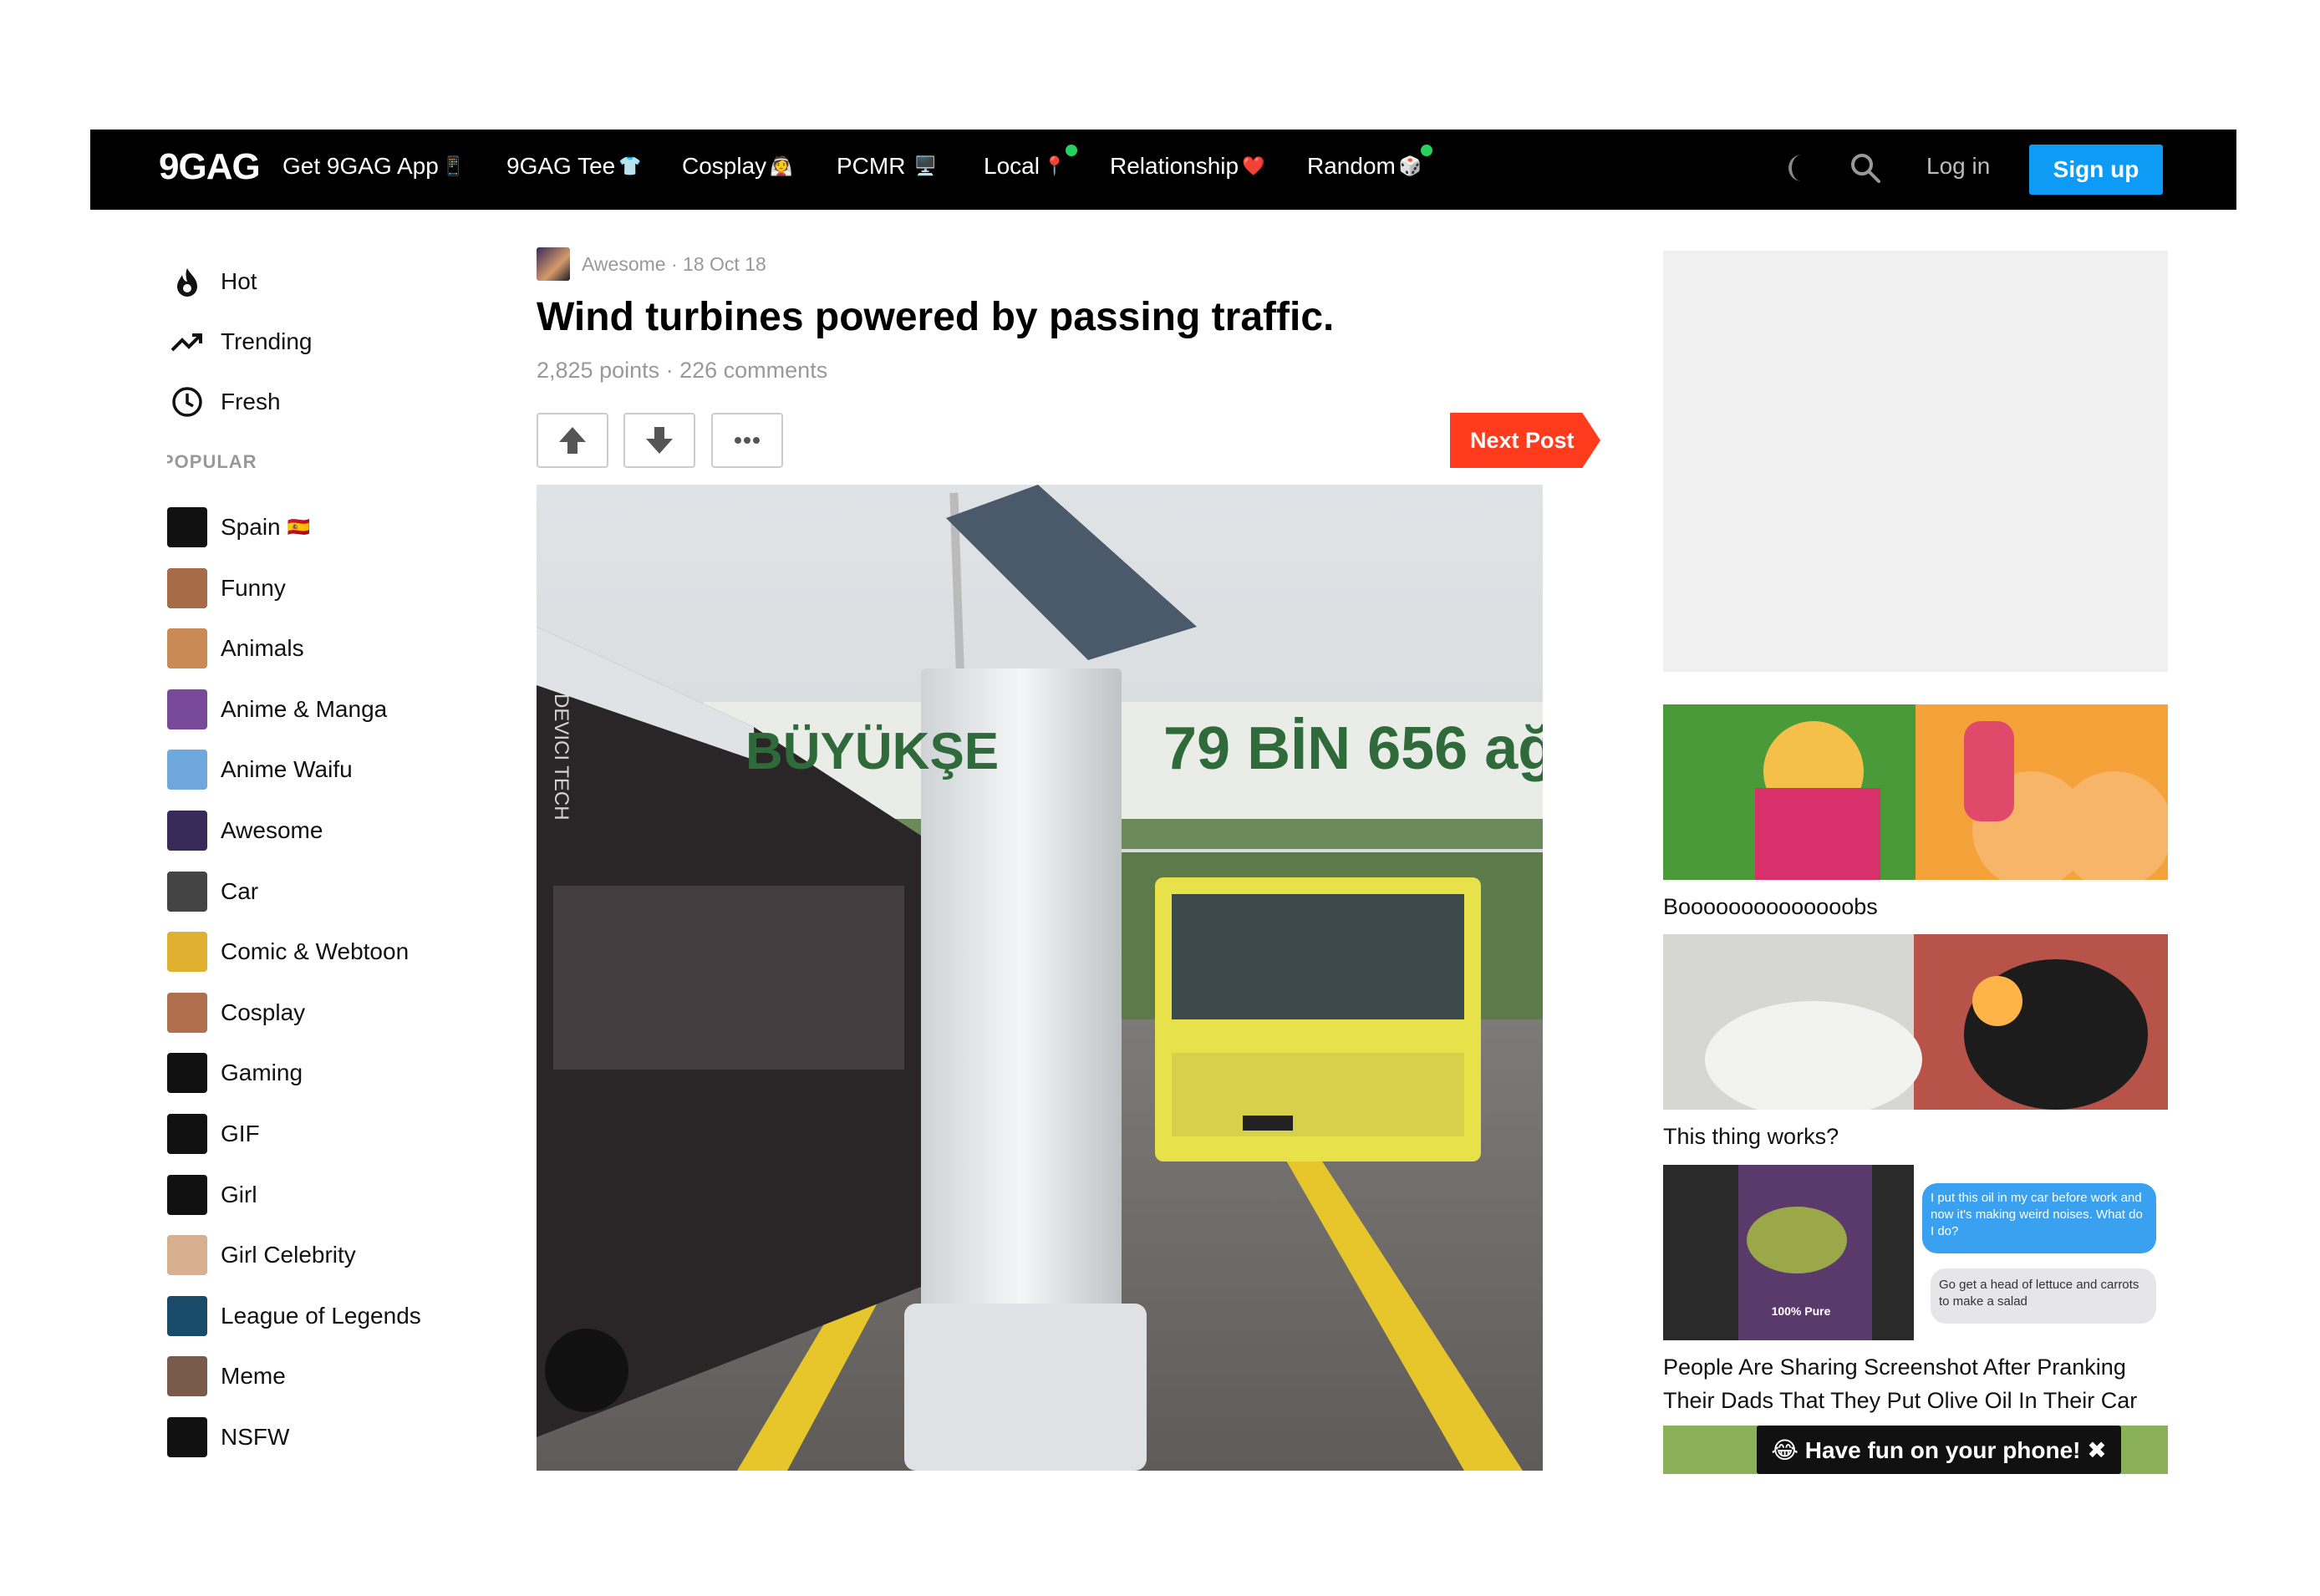  I want to click on tshirt-icon: 👕, so click(630, 165).